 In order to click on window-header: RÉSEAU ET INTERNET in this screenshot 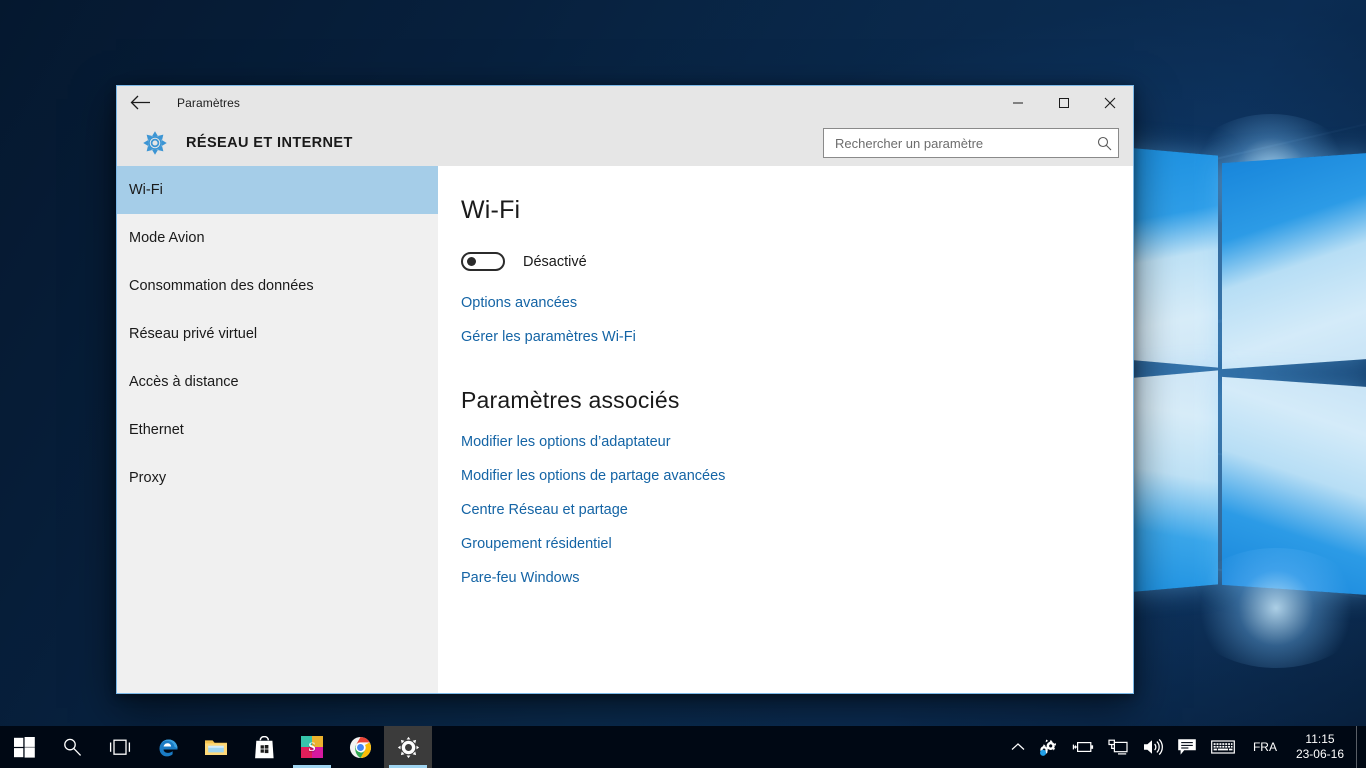, I will do `click(625, 142)`.